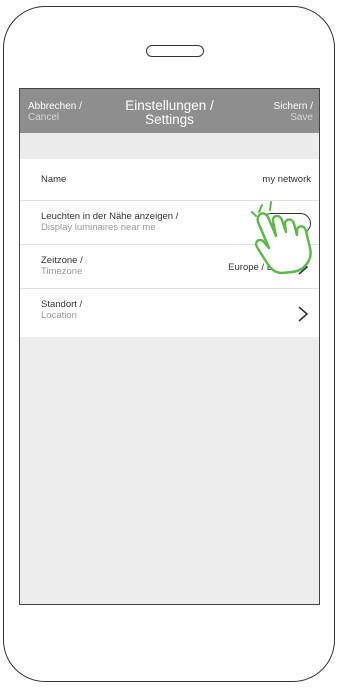  Describe the element at coordinates (62, 271) in the screenshot. I see `timezone-label-en: Timezone` at that location.